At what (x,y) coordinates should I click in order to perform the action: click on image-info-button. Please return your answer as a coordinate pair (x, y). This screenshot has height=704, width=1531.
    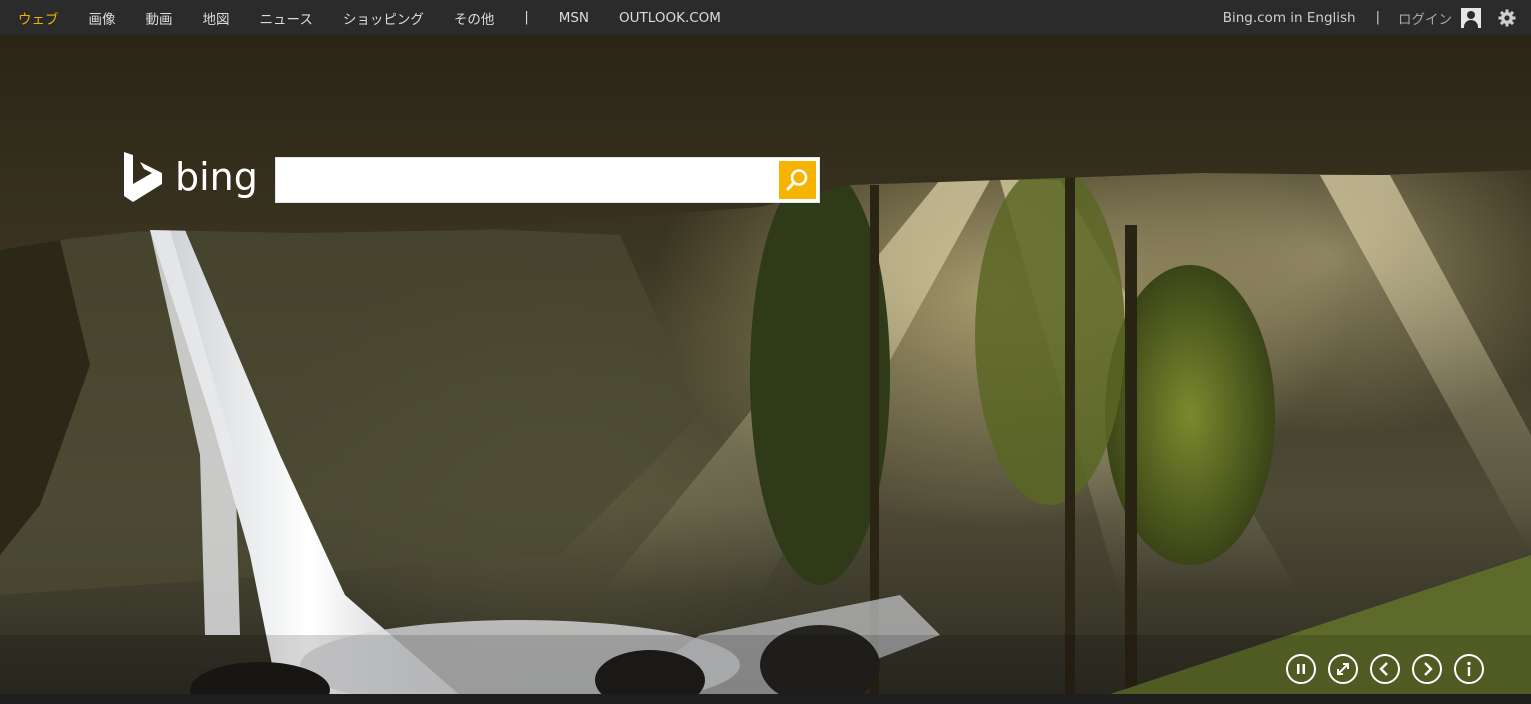
    Looking at the image, I should click on (1469, 669).